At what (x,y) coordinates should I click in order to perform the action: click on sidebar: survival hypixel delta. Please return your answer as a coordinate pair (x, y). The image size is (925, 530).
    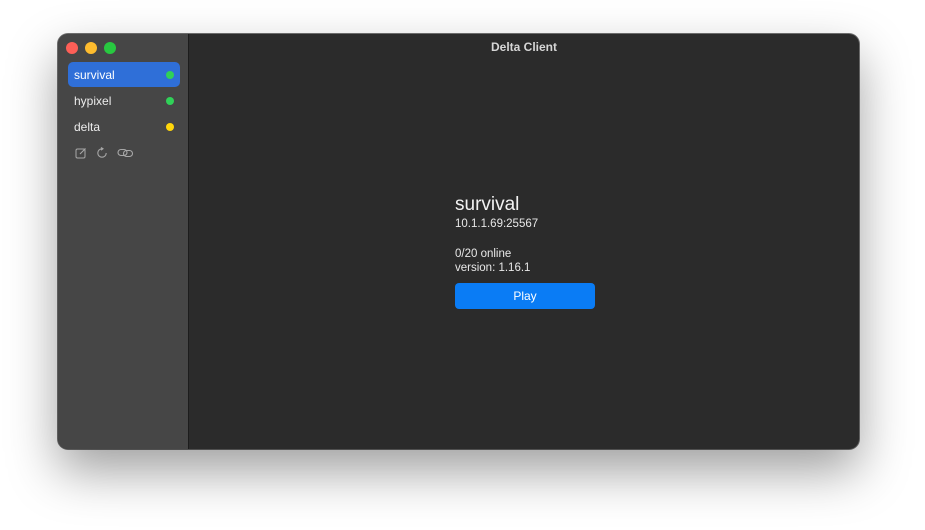
    Looking at the image, I should click on (123, 241).